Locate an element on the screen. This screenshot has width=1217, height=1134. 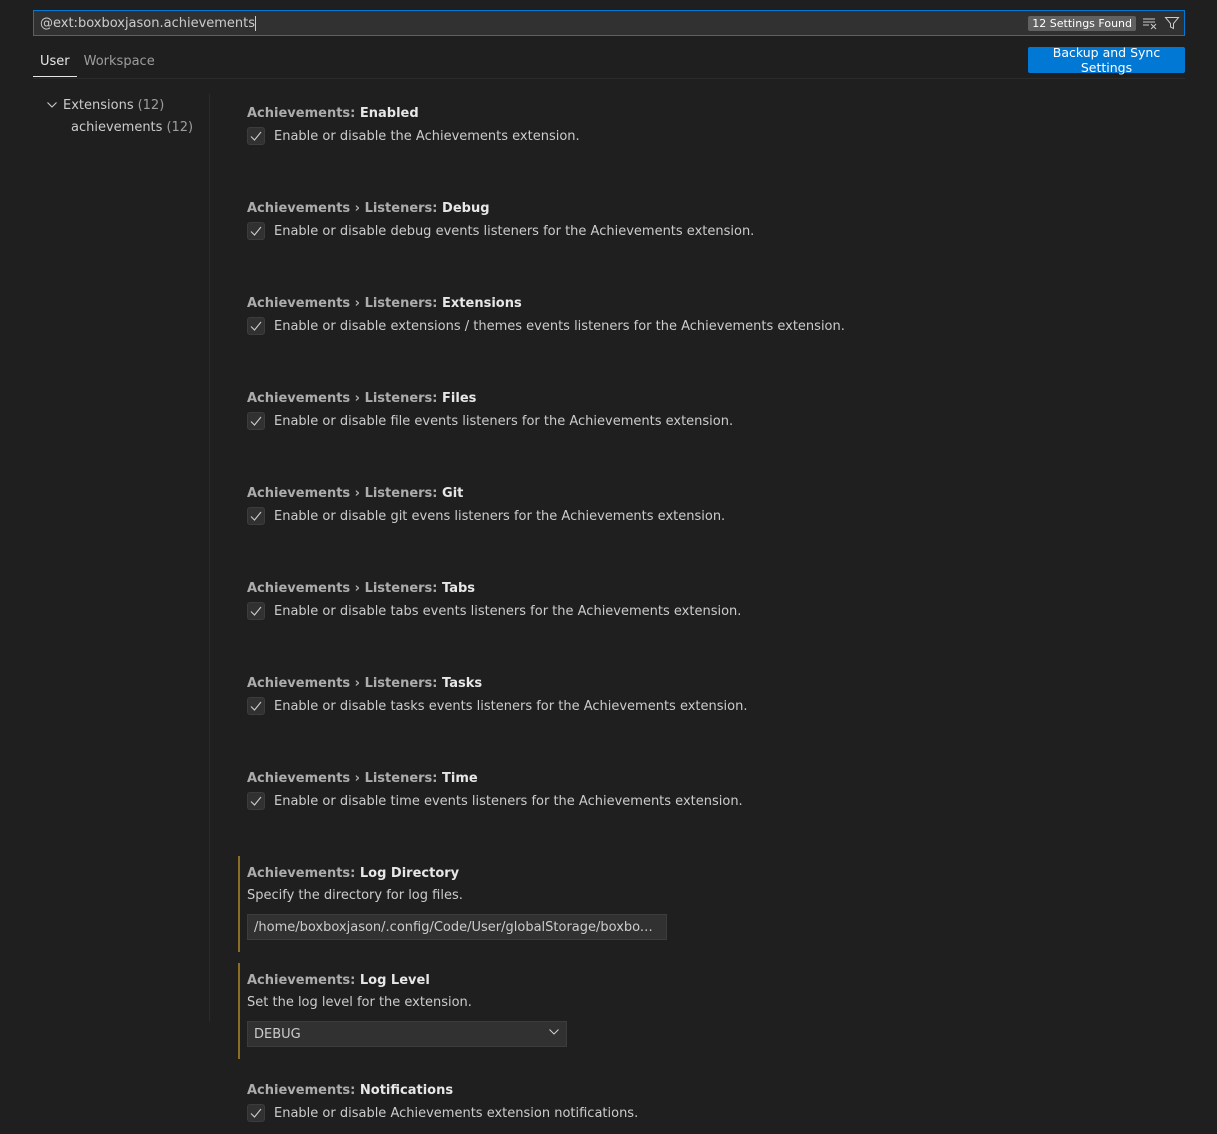
log-level-select: DEBUG is located at coordinates (407, 1034).